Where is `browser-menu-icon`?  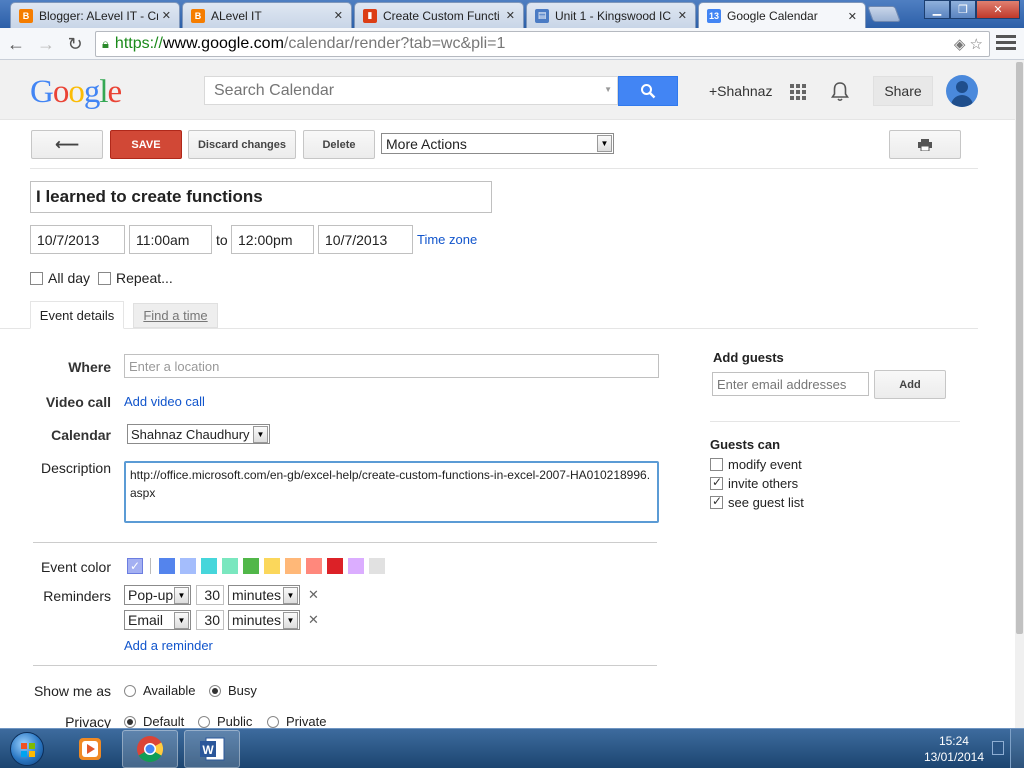 browser-menu-icon is located at coordinates (1006, 44).